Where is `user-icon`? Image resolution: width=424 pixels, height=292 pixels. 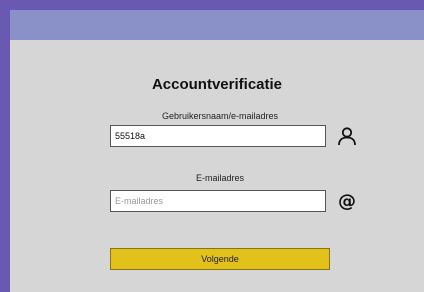 user-icon is located at coordinates (347, 136).